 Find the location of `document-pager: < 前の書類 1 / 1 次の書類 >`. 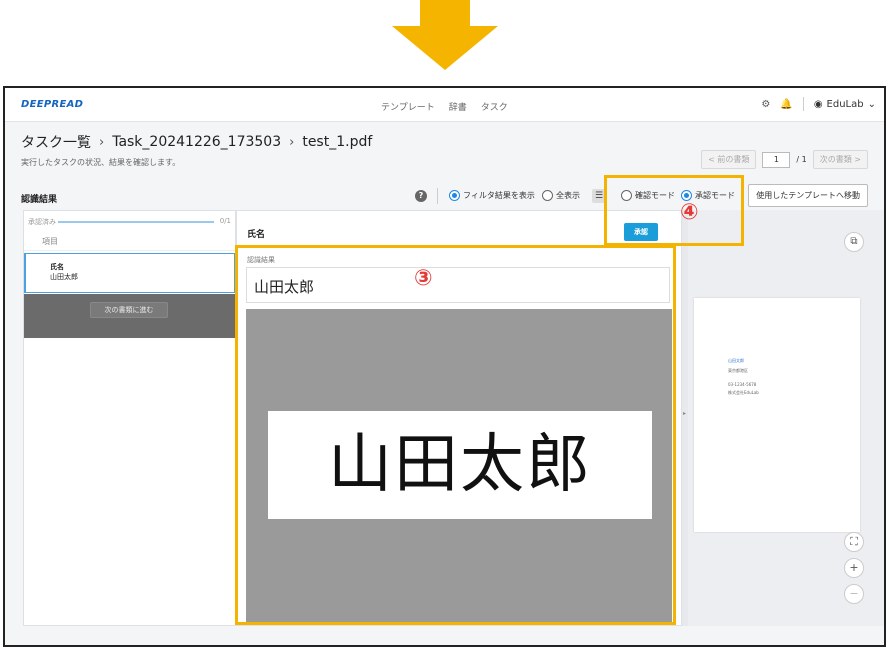

document-pager: < 前の書類 1 / 1 次の書類 > is located at coordinates (784, 159).